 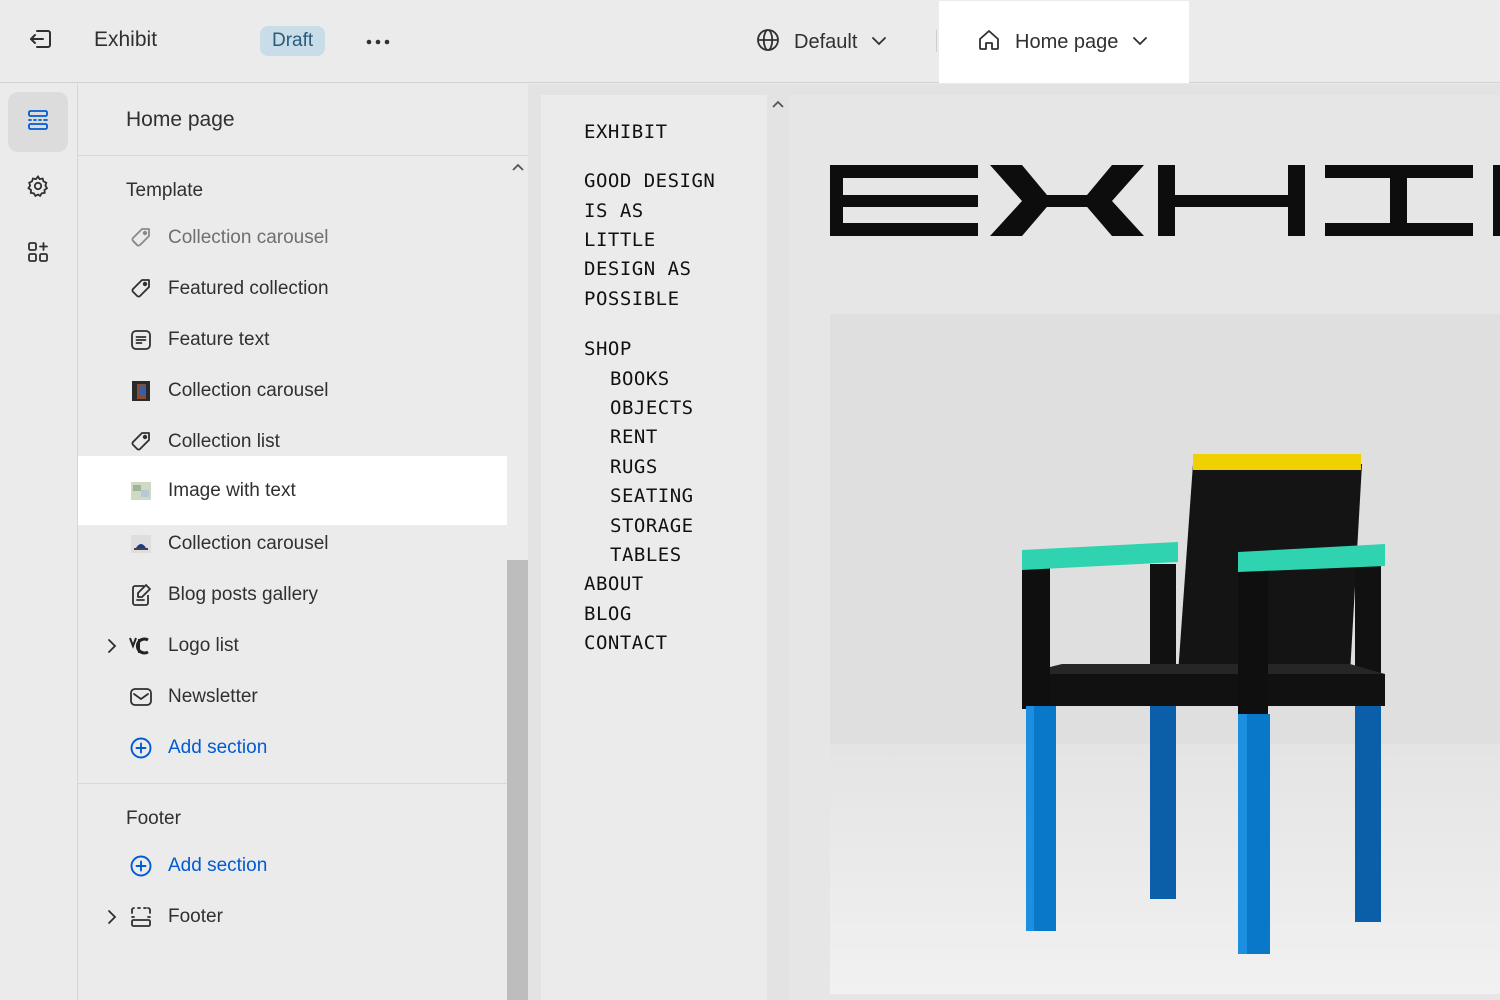 I want to click on ellipsis-icon, so click(x=378, y=41).